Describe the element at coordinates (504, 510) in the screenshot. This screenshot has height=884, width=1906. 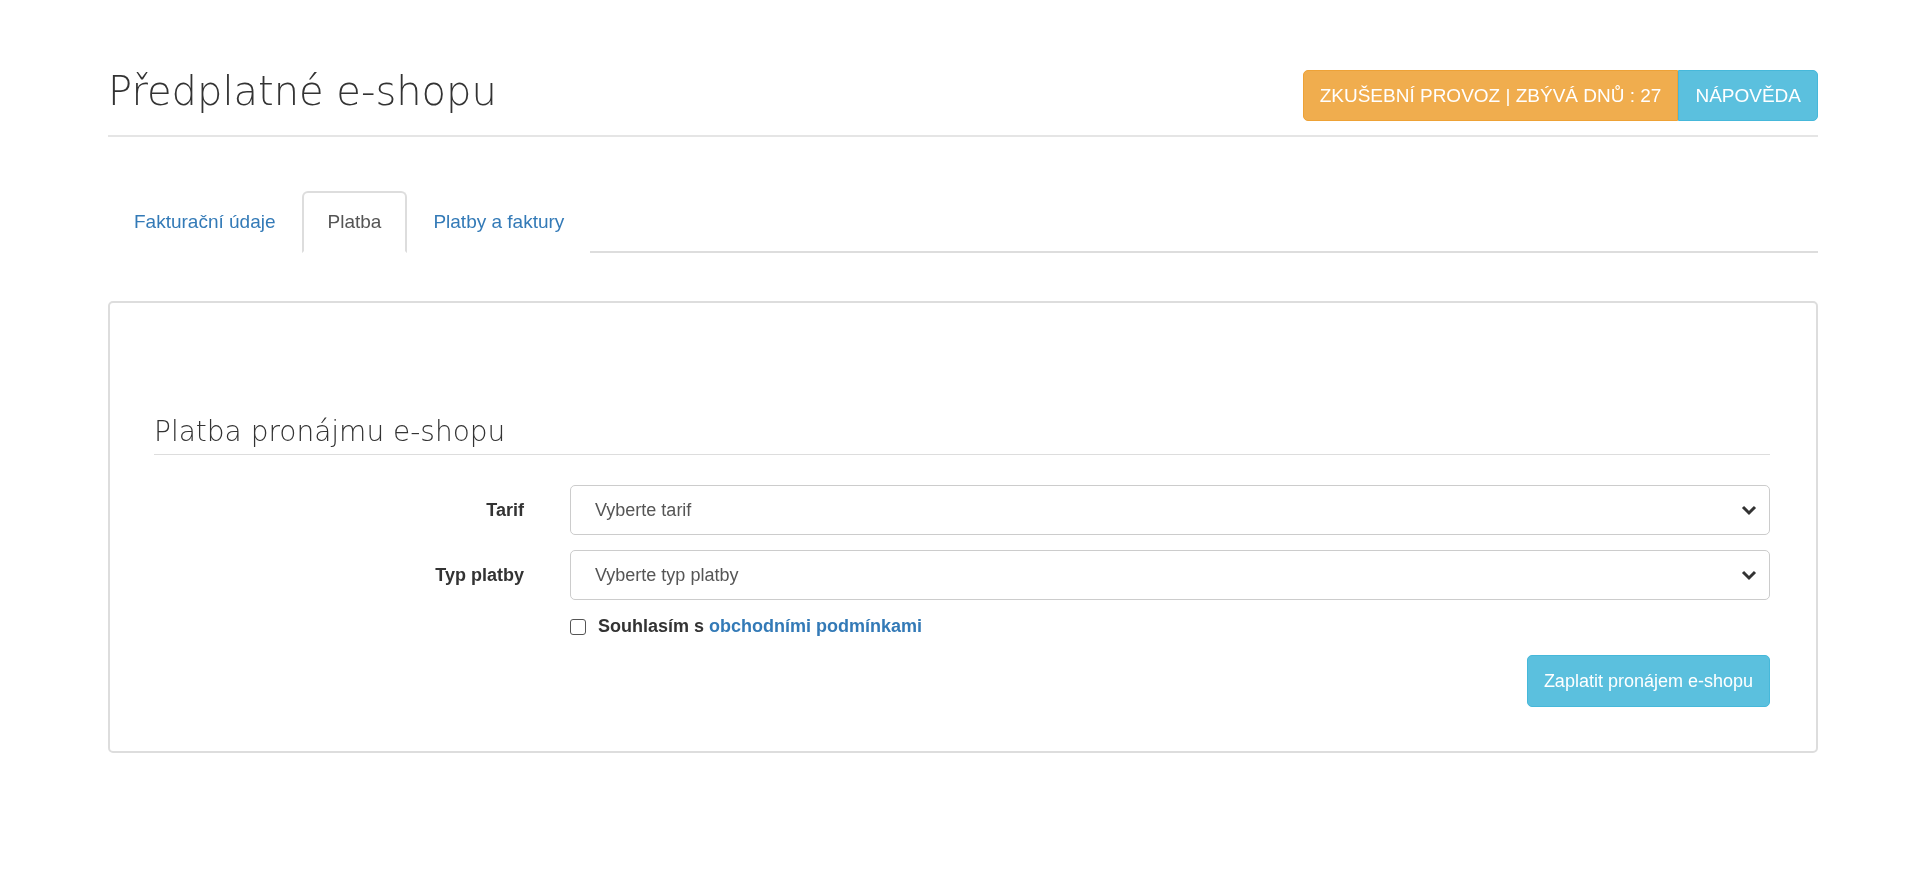
I see `field-label: Tarif` at that location.